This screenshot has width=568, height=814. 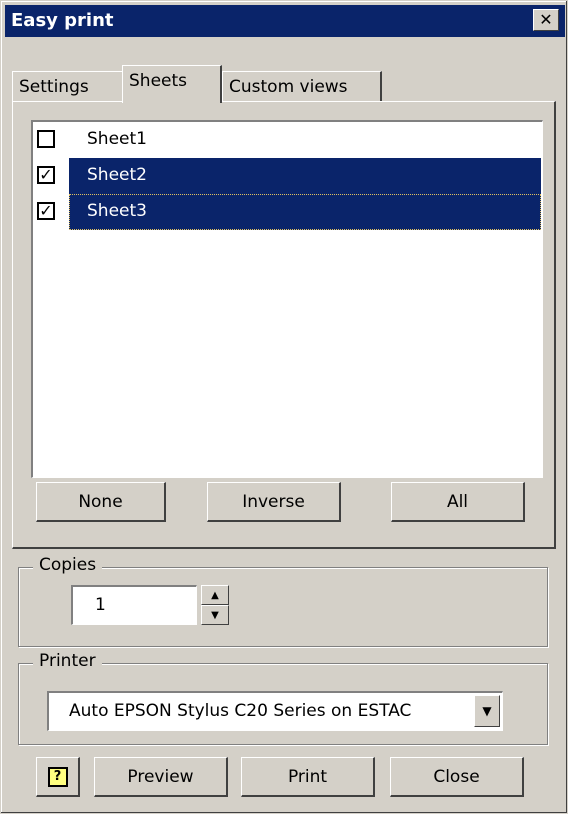 I want to click on printer-legend: Printer, so click(x=67, y=661).